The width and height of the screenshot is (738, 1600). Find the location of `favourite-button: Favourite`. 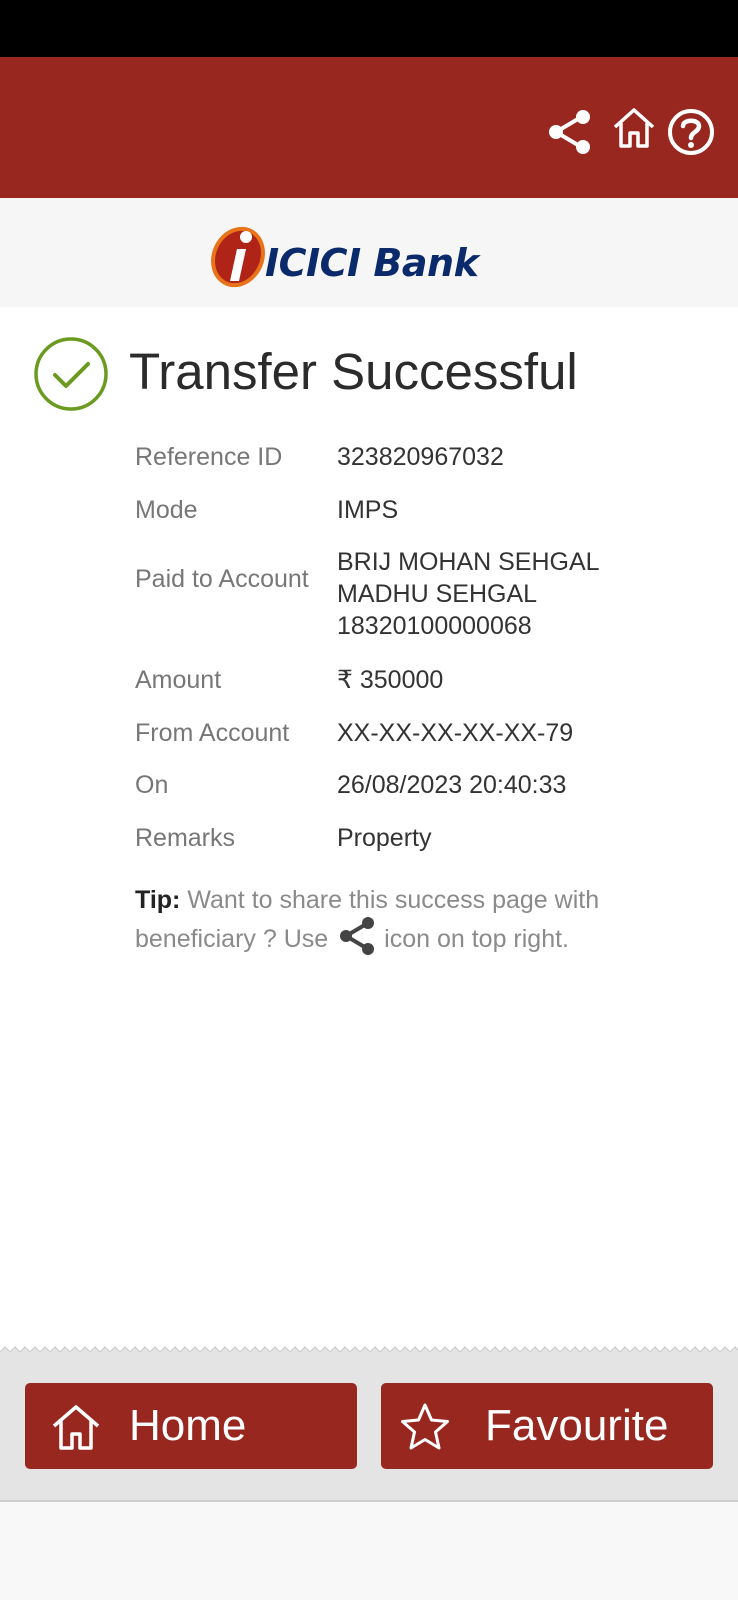

favourite-button: Favourite is located at coordinates (547, 1426).